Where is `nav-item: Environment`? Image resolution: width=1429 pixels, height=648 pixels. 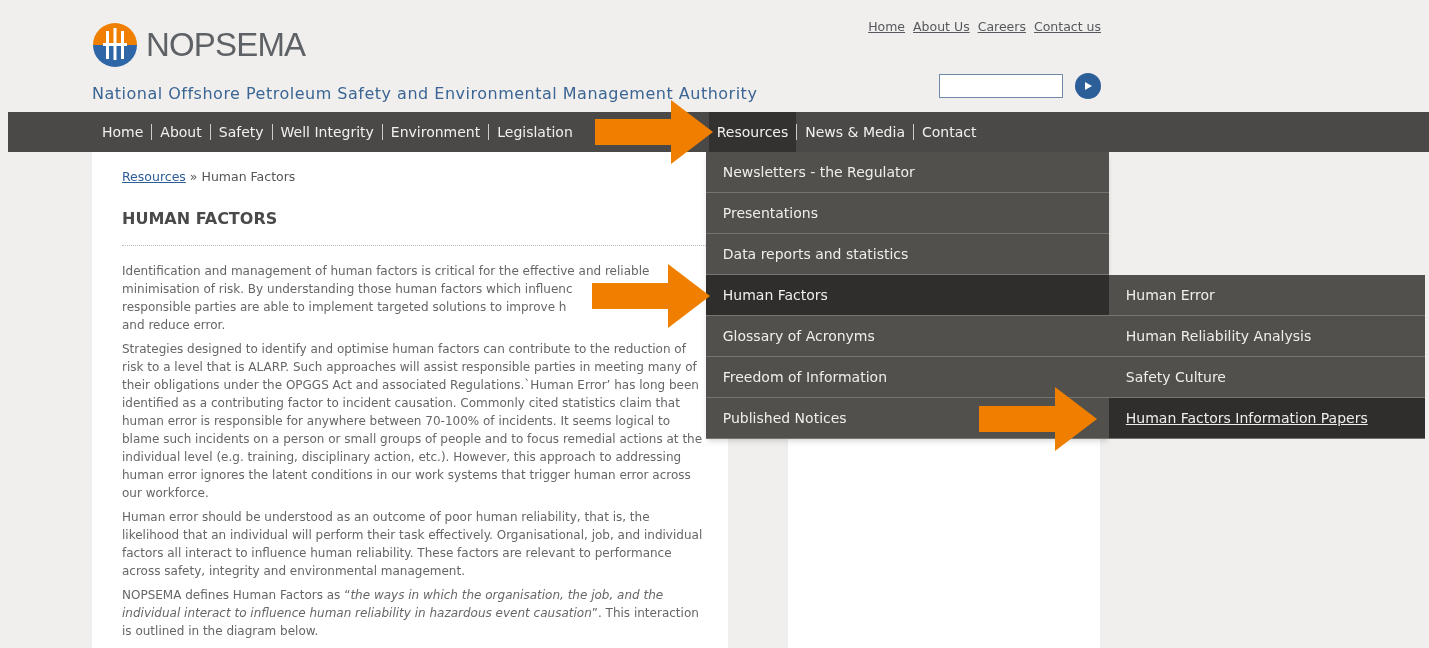
nav-item: Environment is located at coordinates (435, 132).